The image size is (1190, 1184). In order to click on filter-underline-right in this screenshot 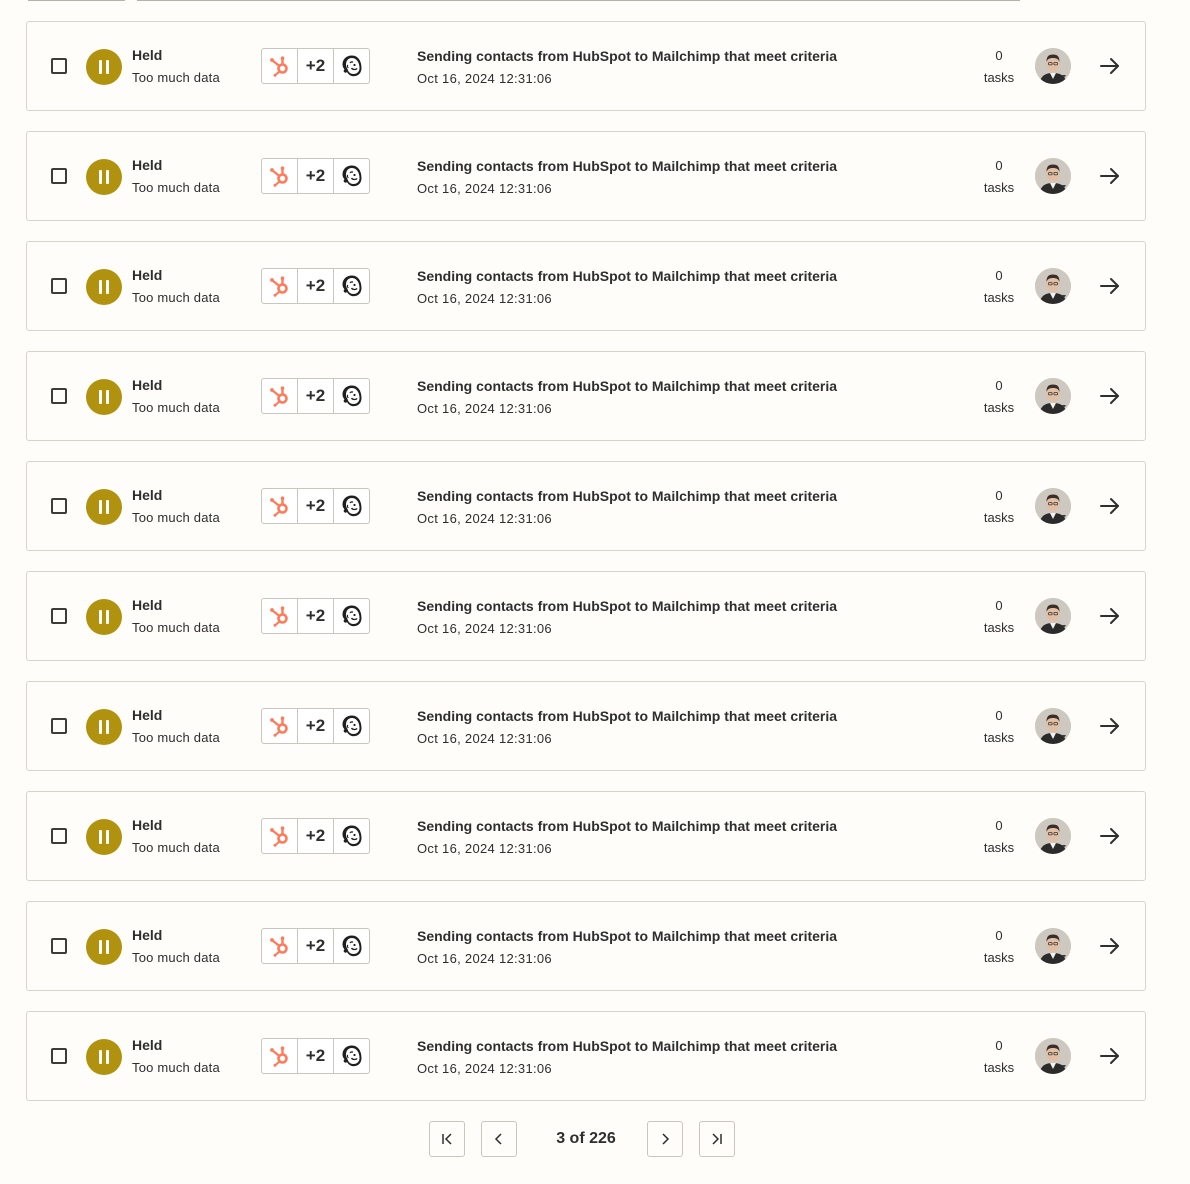, I will do `click(578, 0)`.